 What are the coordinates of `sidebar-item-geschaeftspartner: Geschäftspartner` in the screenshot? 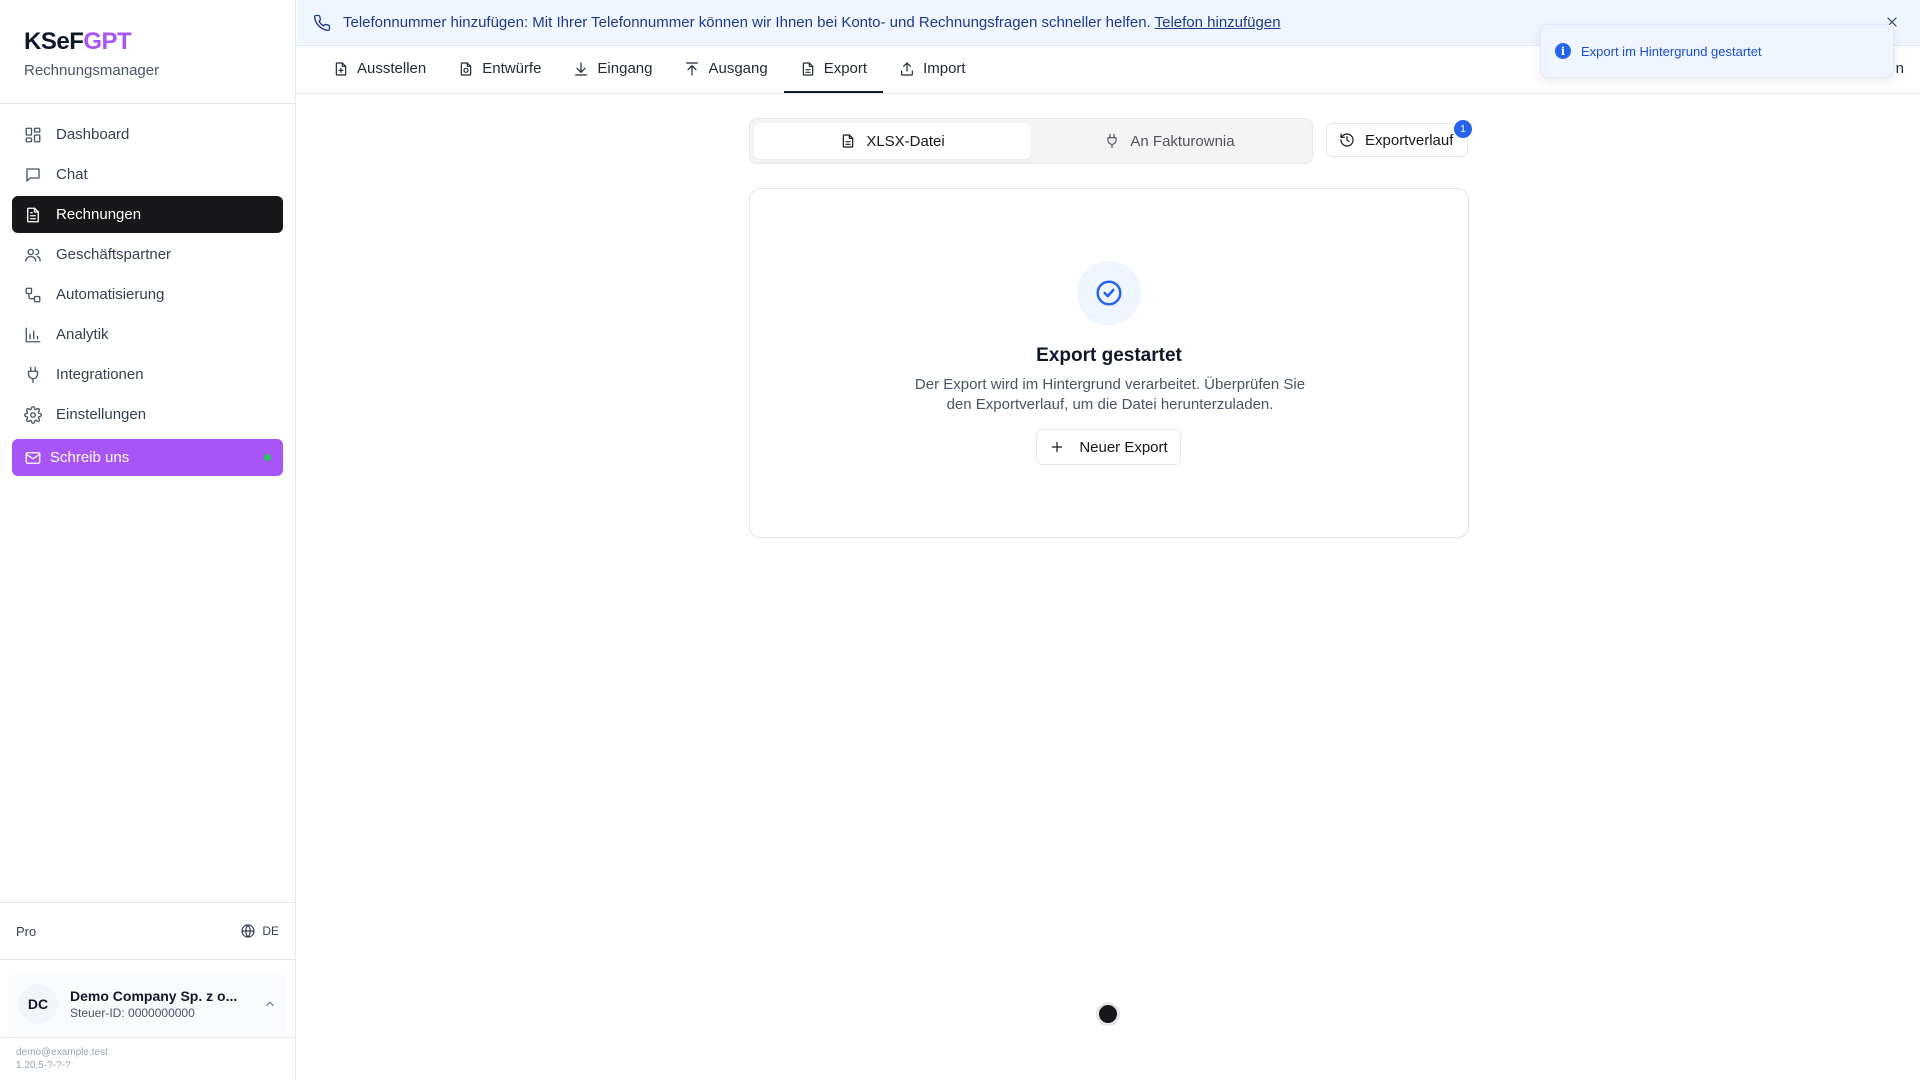 It's located at (147, 254).